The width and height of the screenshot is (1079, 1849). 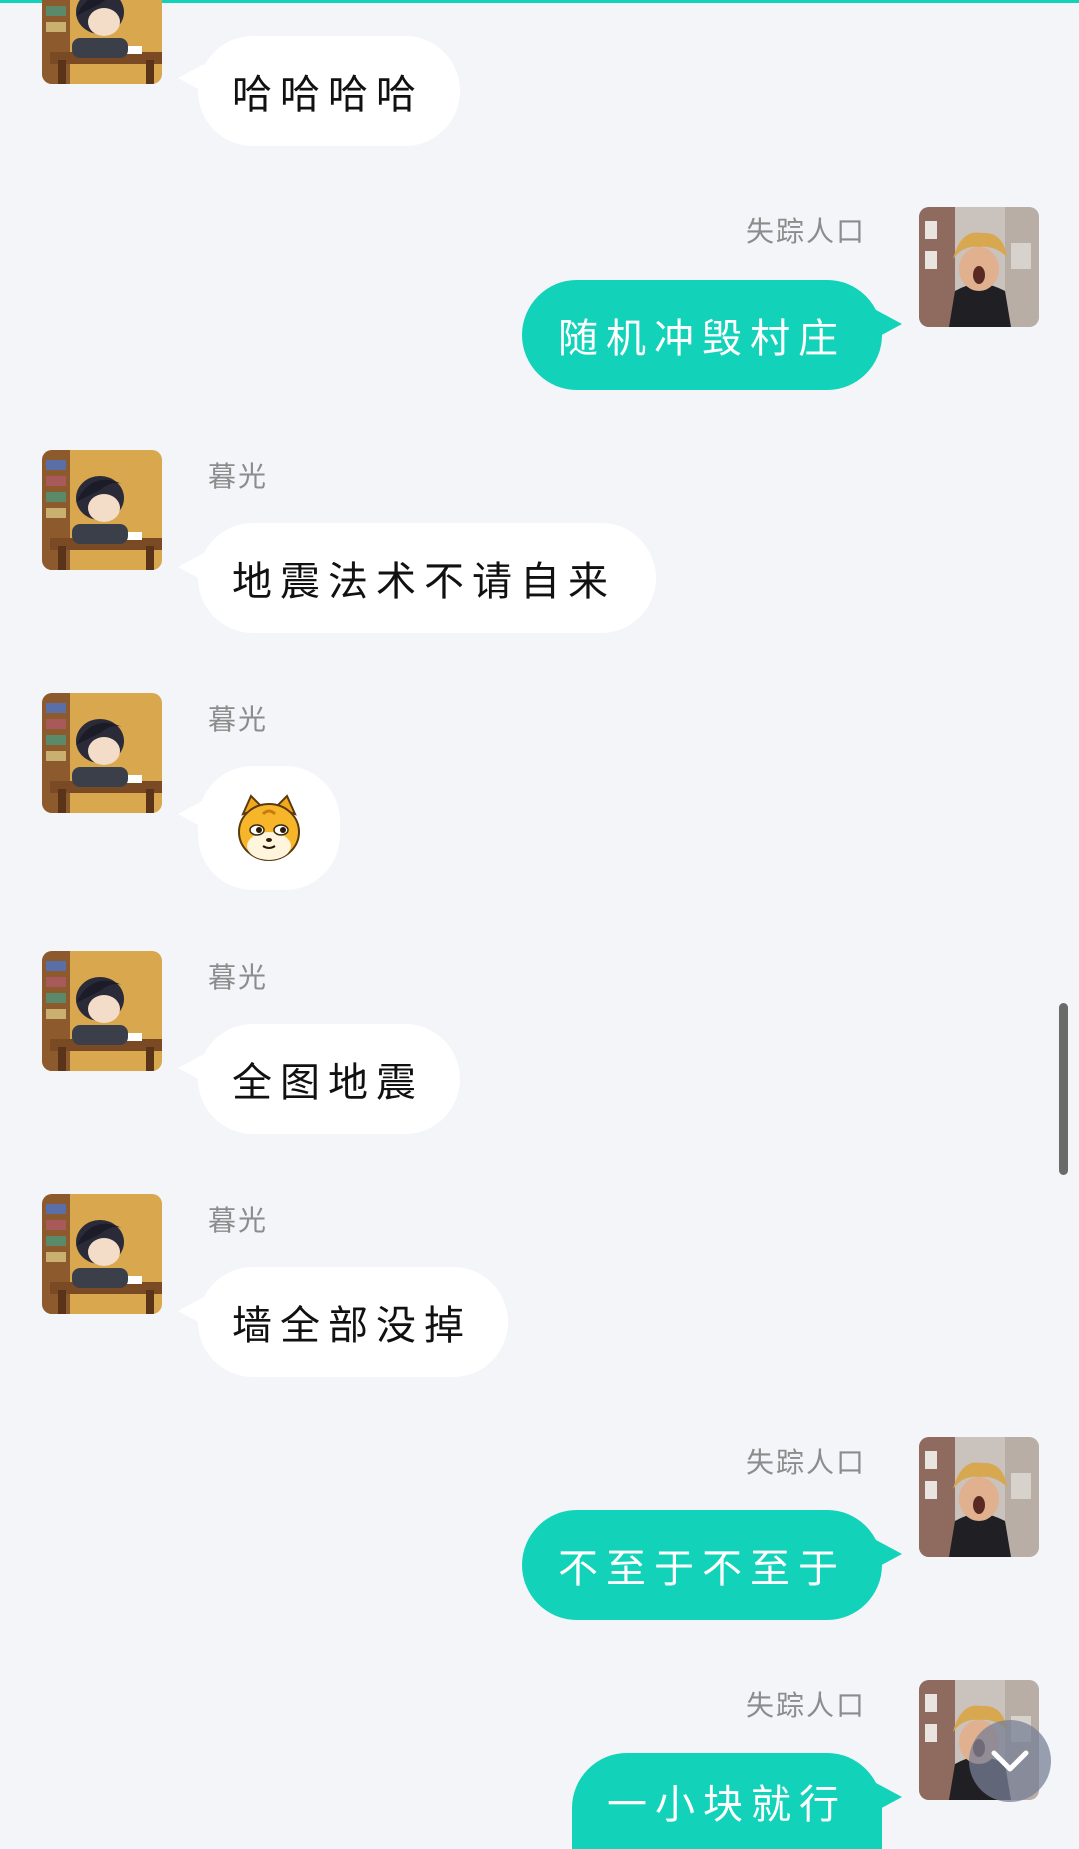 I want to click on scroll-to-bottom-button, so click(x=1010, y=1761).